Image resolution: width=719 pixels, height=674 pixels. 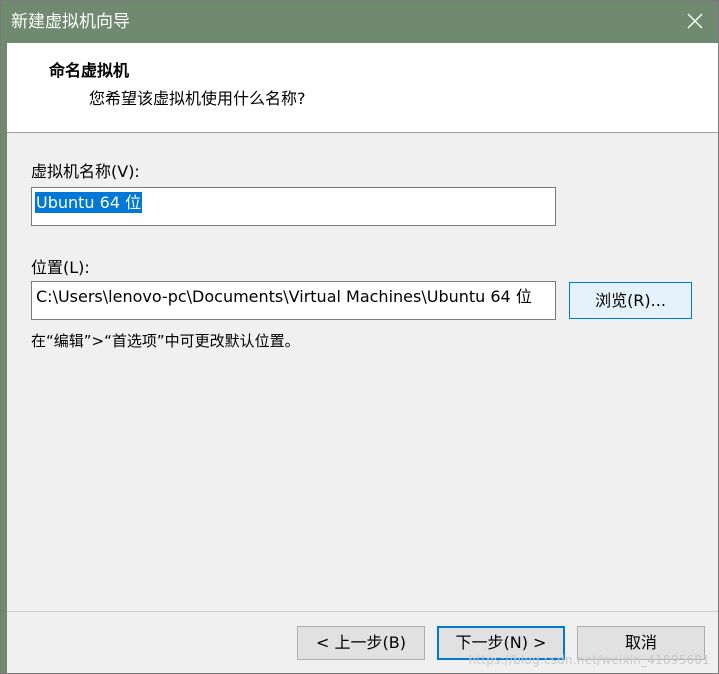 What do you see at coordinates (362, 611) in the screenshot?
I see `footer-divider` at bounding box center [362, 611].